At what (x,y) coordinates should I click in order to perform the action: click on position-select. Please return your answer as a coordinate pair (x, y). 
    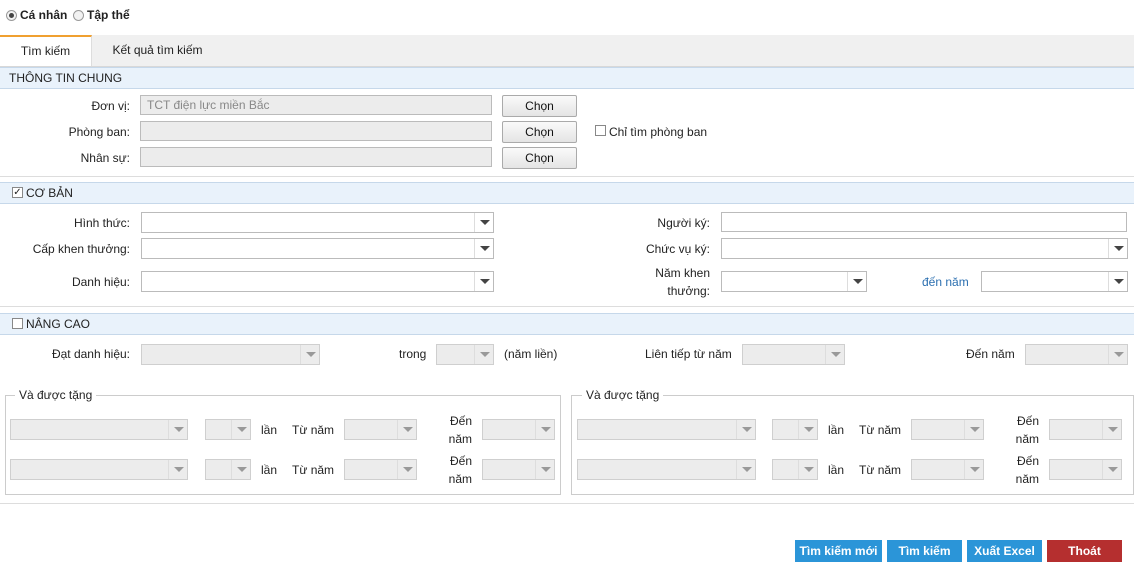
    Looking at the image, I should click on (924, 248).